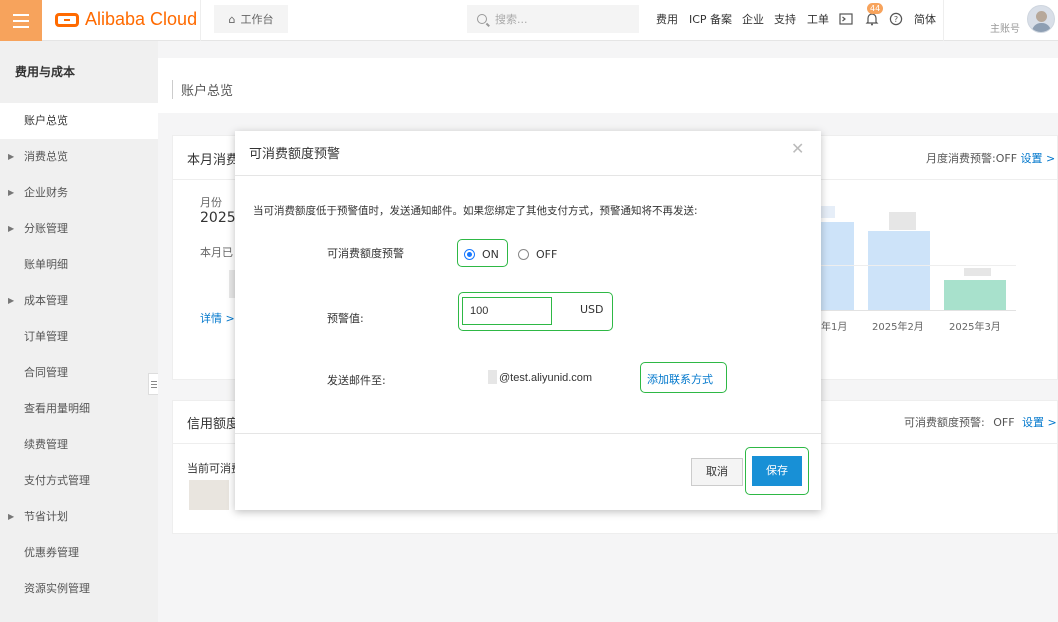  Describe the element at coordinates (846, 19) in the screenshot. I see `terminal-icon` at that location.